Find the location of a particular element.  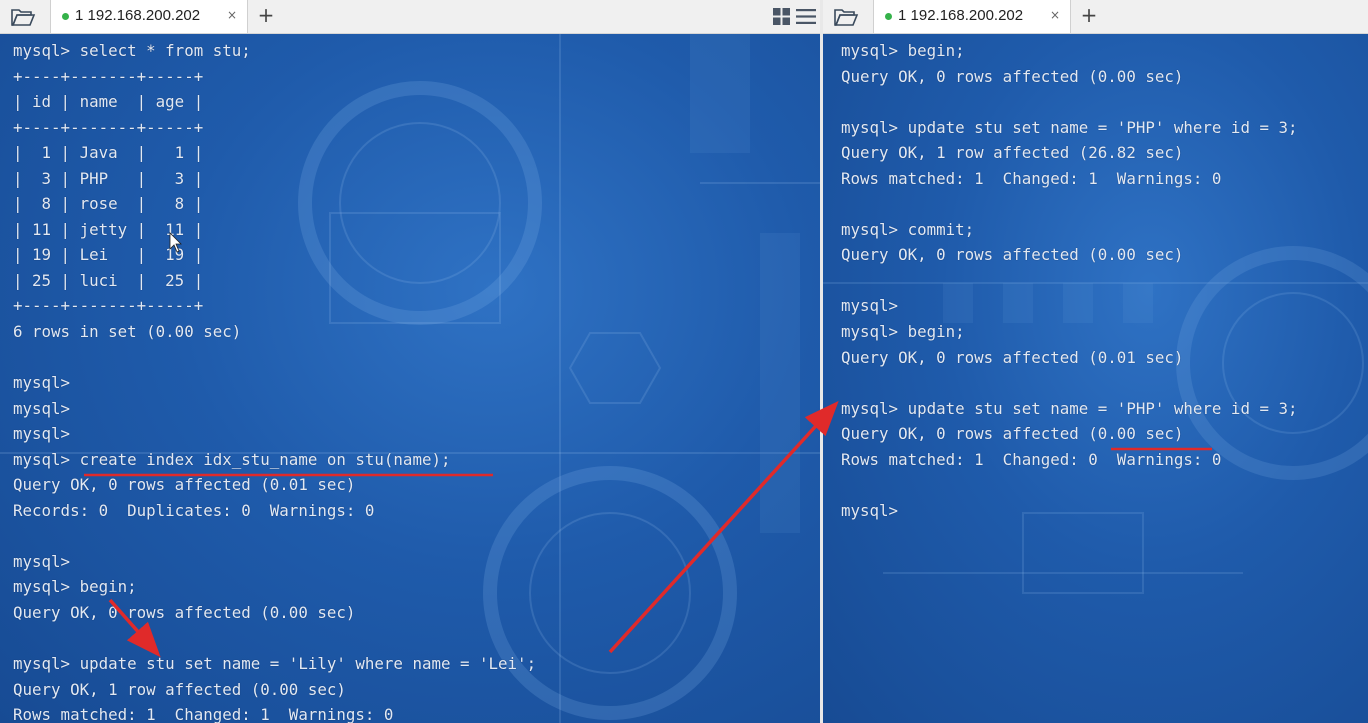

terminal-line: Query OK, 1 row affected (26.82 sec) is located at coordinates (1012, 153).